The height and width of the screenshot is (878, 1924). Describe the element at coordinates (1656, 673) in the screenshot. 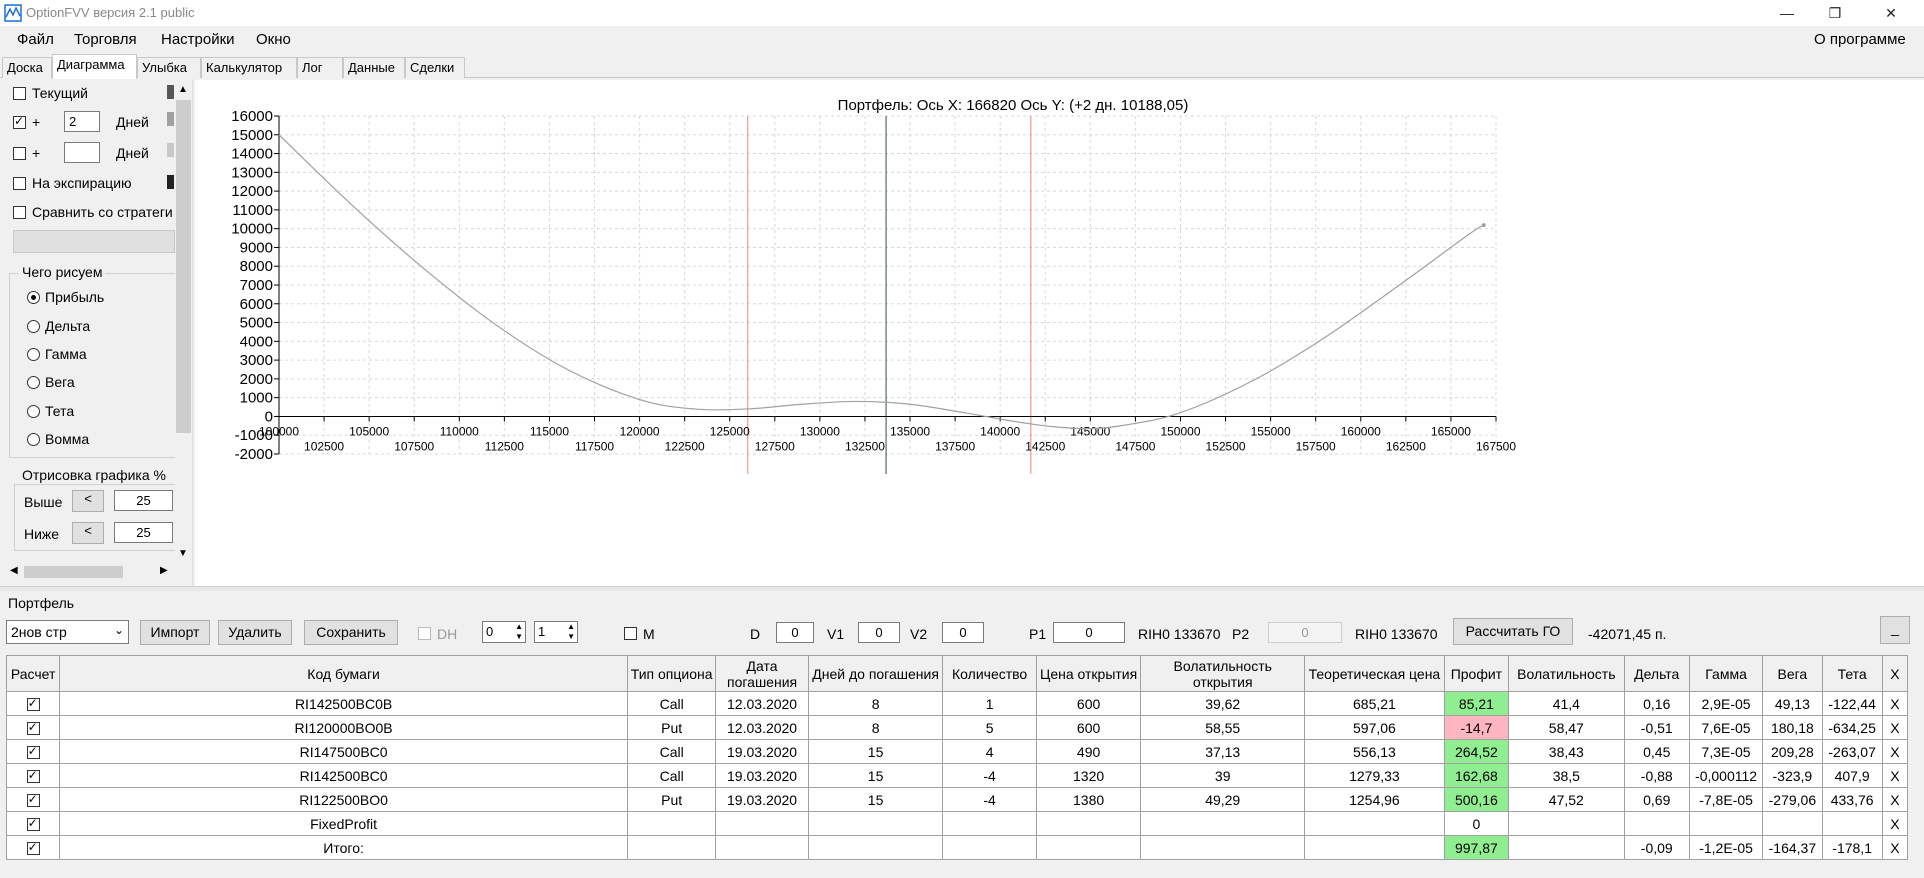

I see `col-header-delta: Дельта` at that location.